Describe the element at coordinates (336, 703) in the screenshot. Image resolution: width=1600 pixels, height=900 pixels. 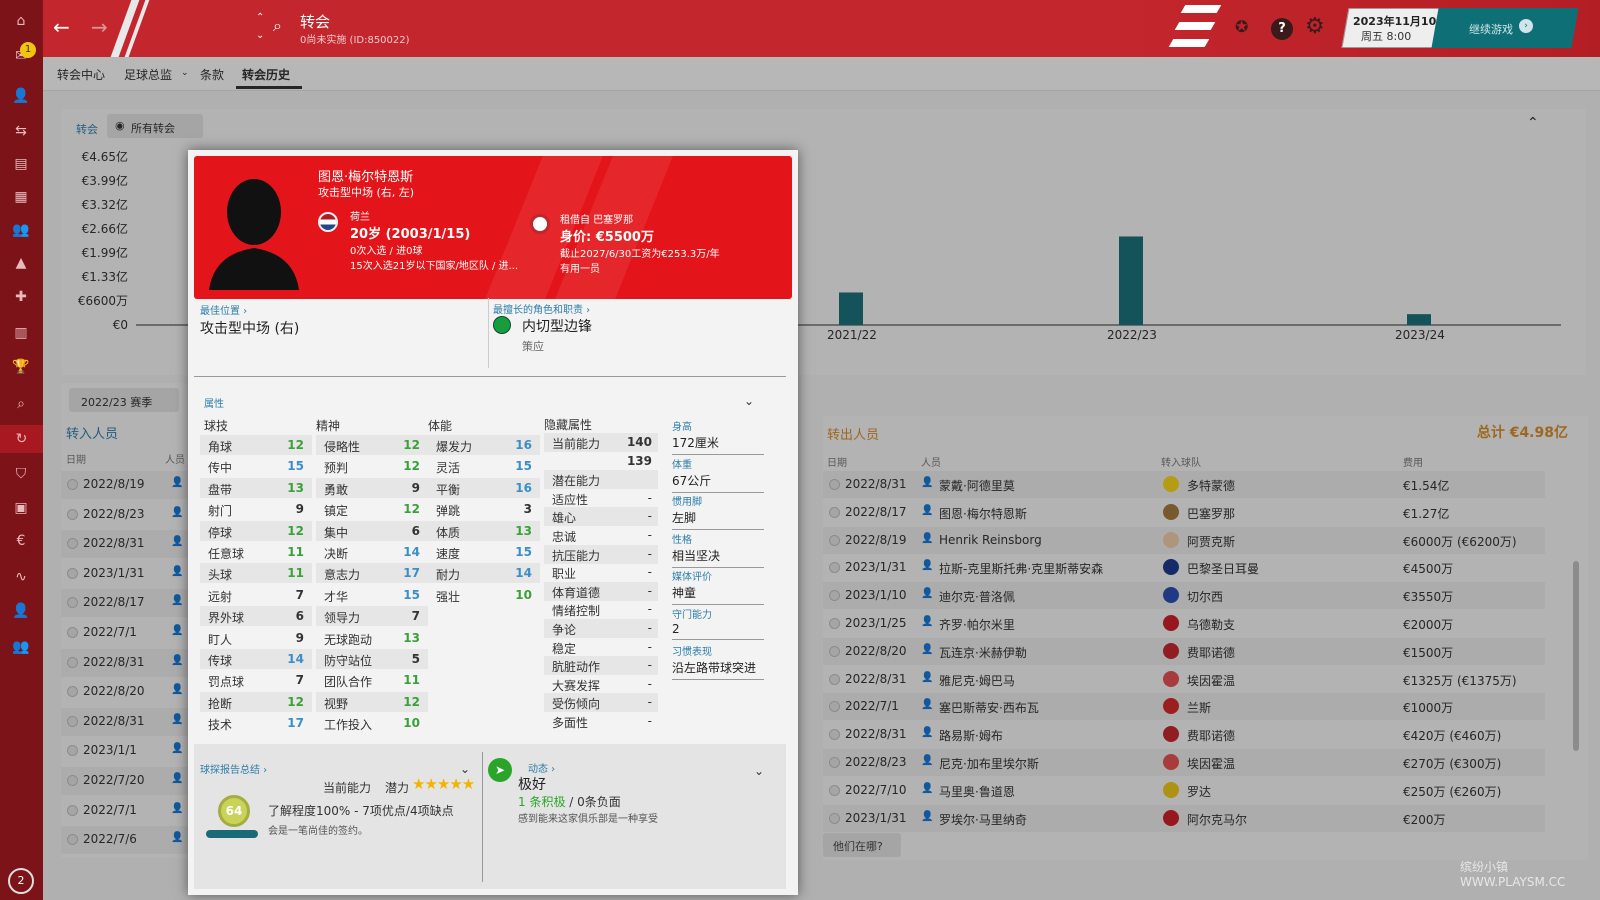
I see `attribute-name: 视野` at that location.